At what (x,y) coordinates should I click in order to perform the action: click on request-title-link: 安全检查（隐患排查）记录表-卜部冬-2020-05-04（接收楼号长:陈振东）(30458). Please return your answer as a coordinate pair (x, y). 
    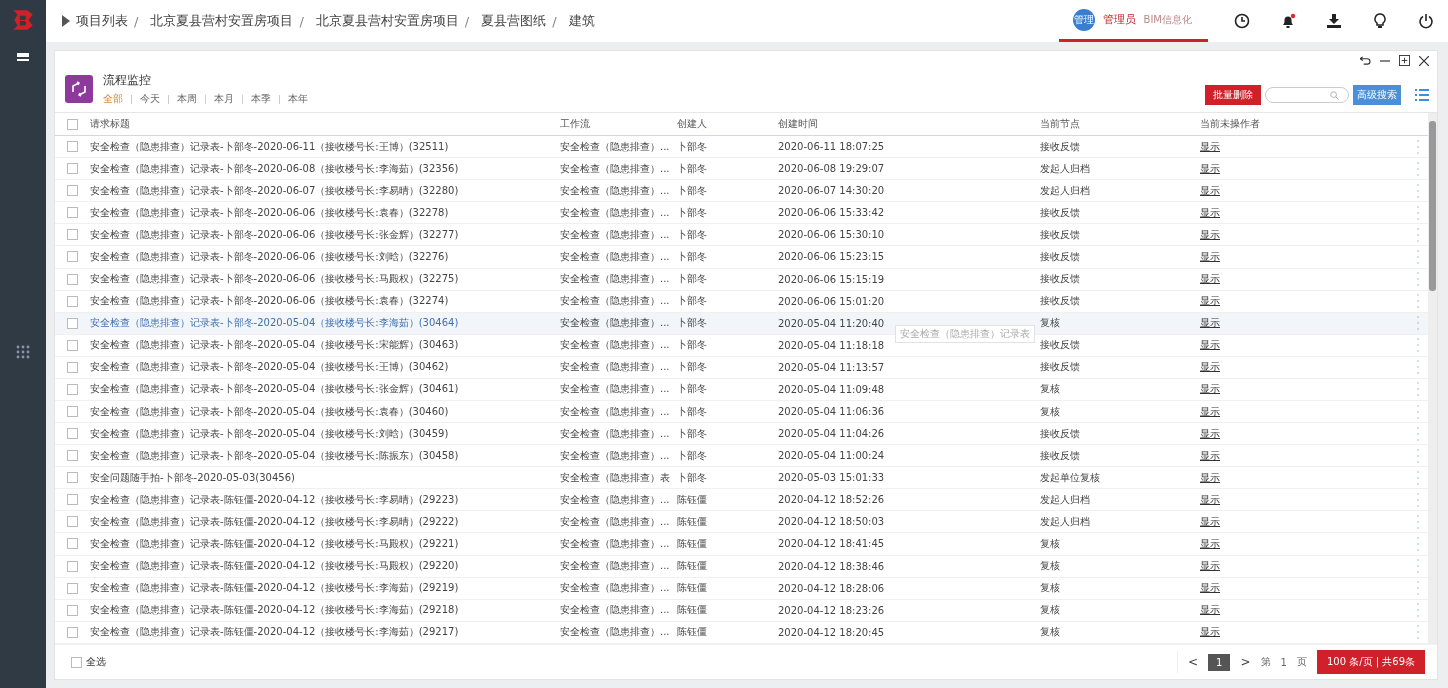
    Looking at the image, I should click on (325, 455).